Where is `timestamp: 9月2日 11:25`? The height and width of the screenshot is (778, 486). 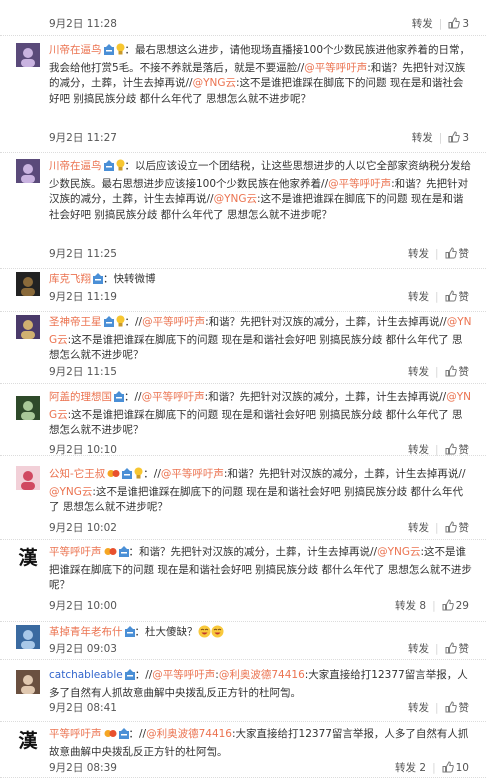
timestamp: 9月2日 11:25 is located at coordinates (83, 254).